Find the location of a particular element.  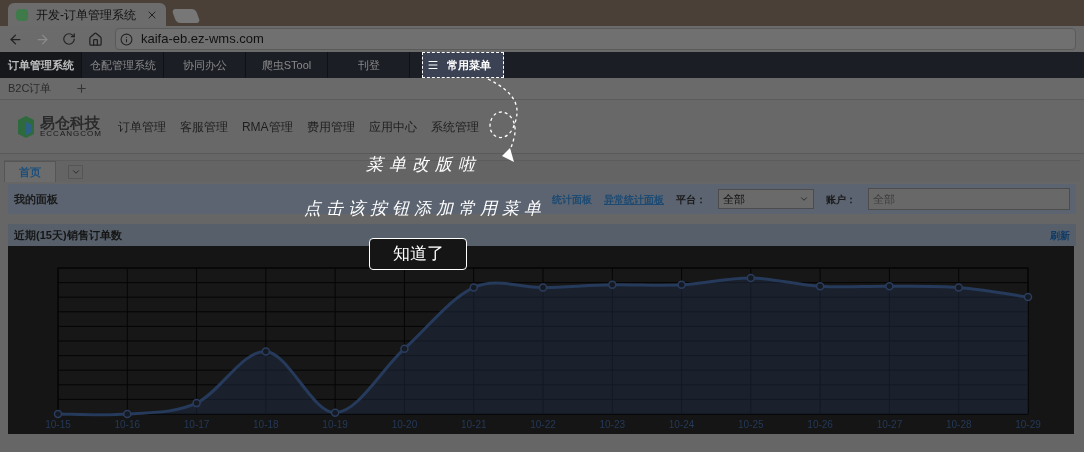

logo-icon is located at coordinates (26, 126).